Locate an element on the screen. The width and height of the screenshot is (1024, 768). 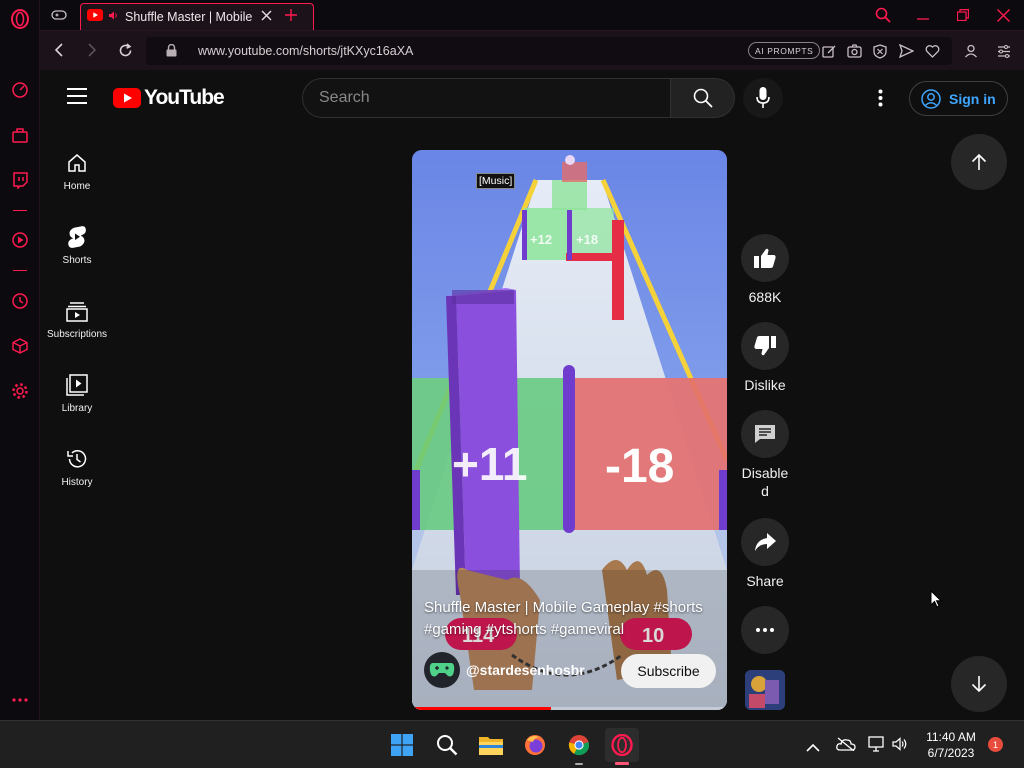
channel-name: @stardesenhosbr is located at coordinates (525, 670).